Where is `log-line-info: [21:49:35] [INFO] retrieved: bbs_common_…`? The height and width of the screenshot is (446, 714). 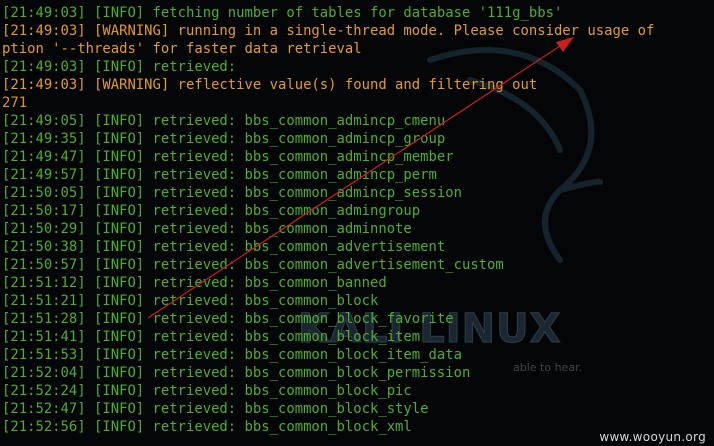
log-line-info: [21:49:35] [INFO] retrieved: bbs_common_… is located at coordinates (224, 139).